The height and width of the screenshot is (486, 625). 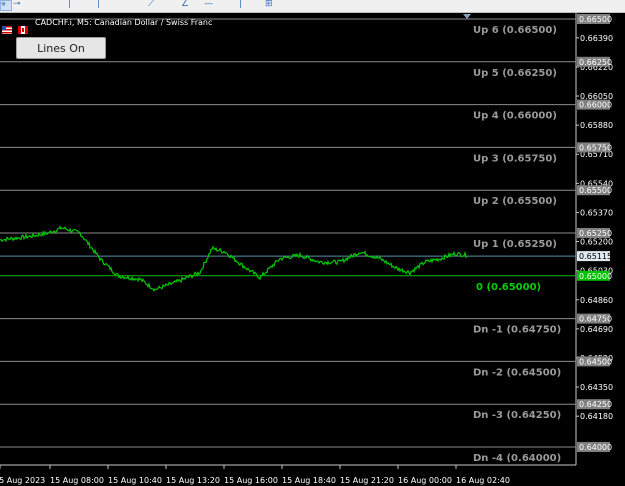 I want to click on time-tick-label: 16 Aug 02:40, so click(x=483, y=480).